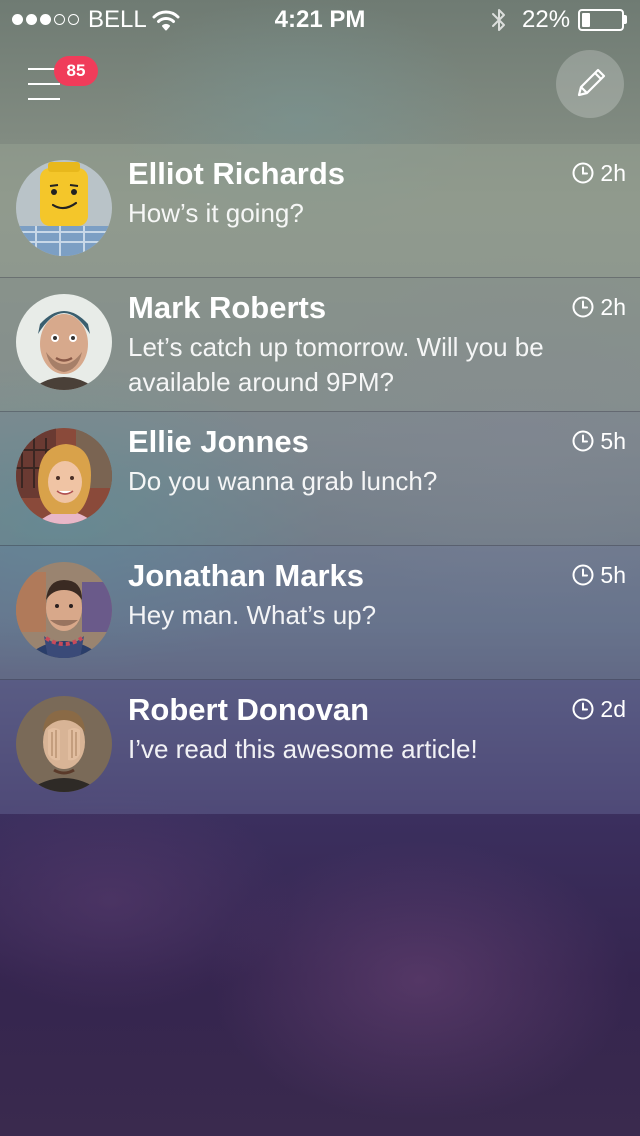 The width and height of the screenshot is (640, 1136). Describe the element at coordinates (613, 708) in the screenshot. I see `time-label: 2d` at that location.